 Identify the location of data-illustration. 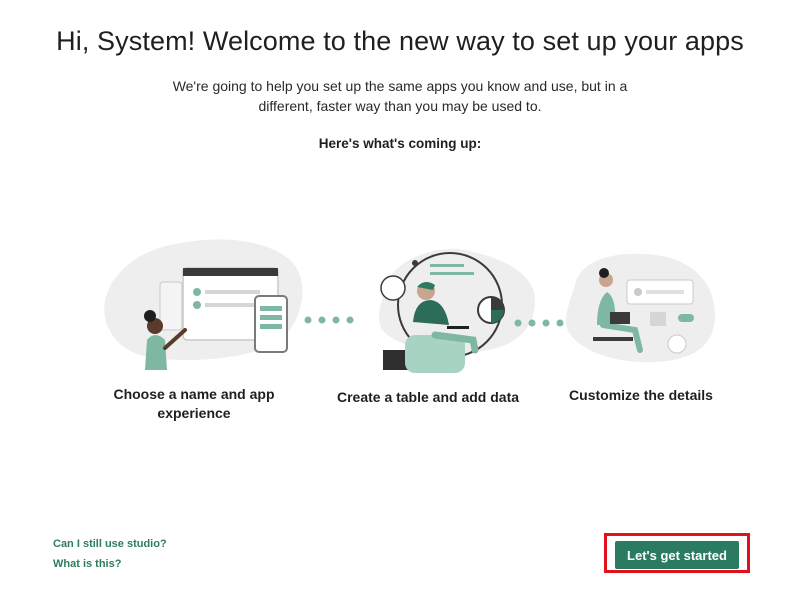
(457, 311).